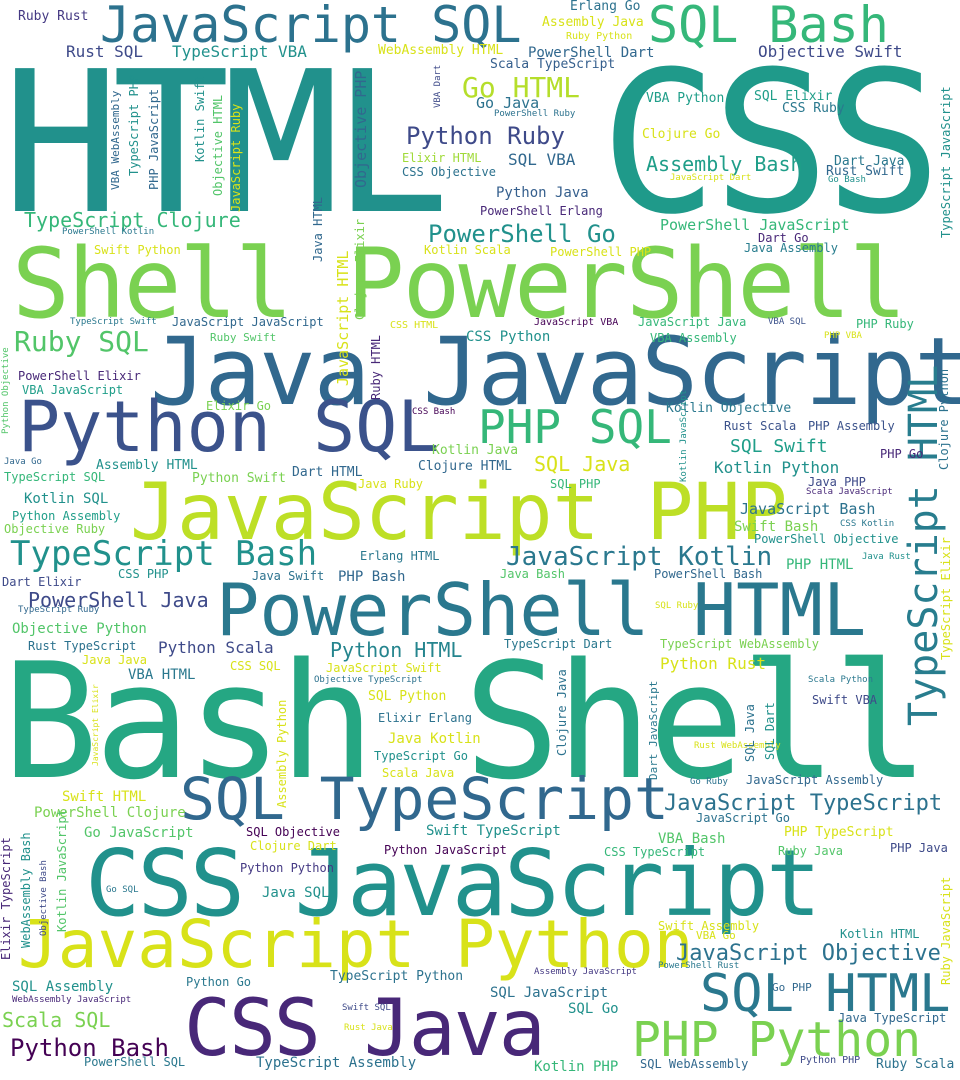 The height and width of the screenshot is (1080, 960). What do you see at coordinates (830, 51) in the screenshot?
I see `word: Objective Swift` at bounding box center [830, 51].